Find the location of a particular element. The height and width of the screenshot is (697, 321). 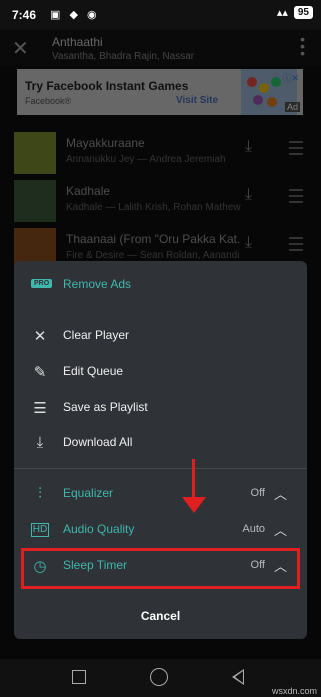

home-icon is located at coordinates (159, 677).